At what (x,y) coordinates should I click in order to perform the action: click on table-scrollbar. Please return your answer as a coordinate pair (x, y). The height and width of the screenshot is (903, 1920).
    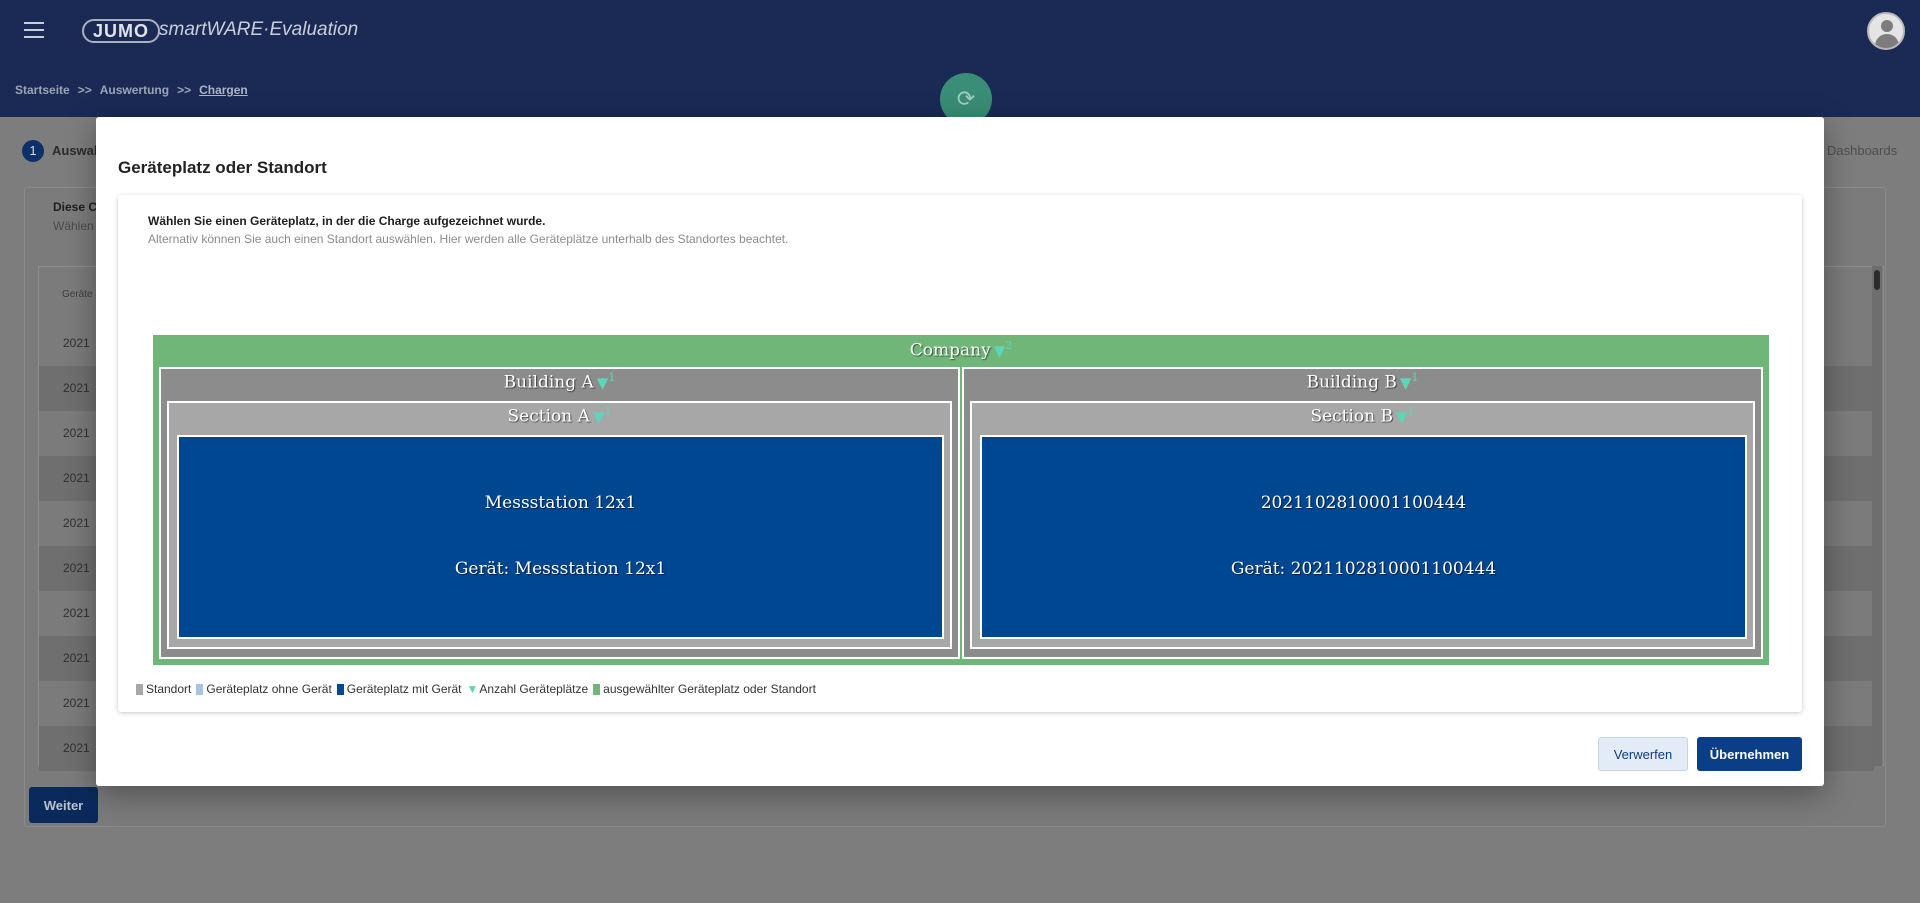
    Looking at the image, I should click on (1877, 516).